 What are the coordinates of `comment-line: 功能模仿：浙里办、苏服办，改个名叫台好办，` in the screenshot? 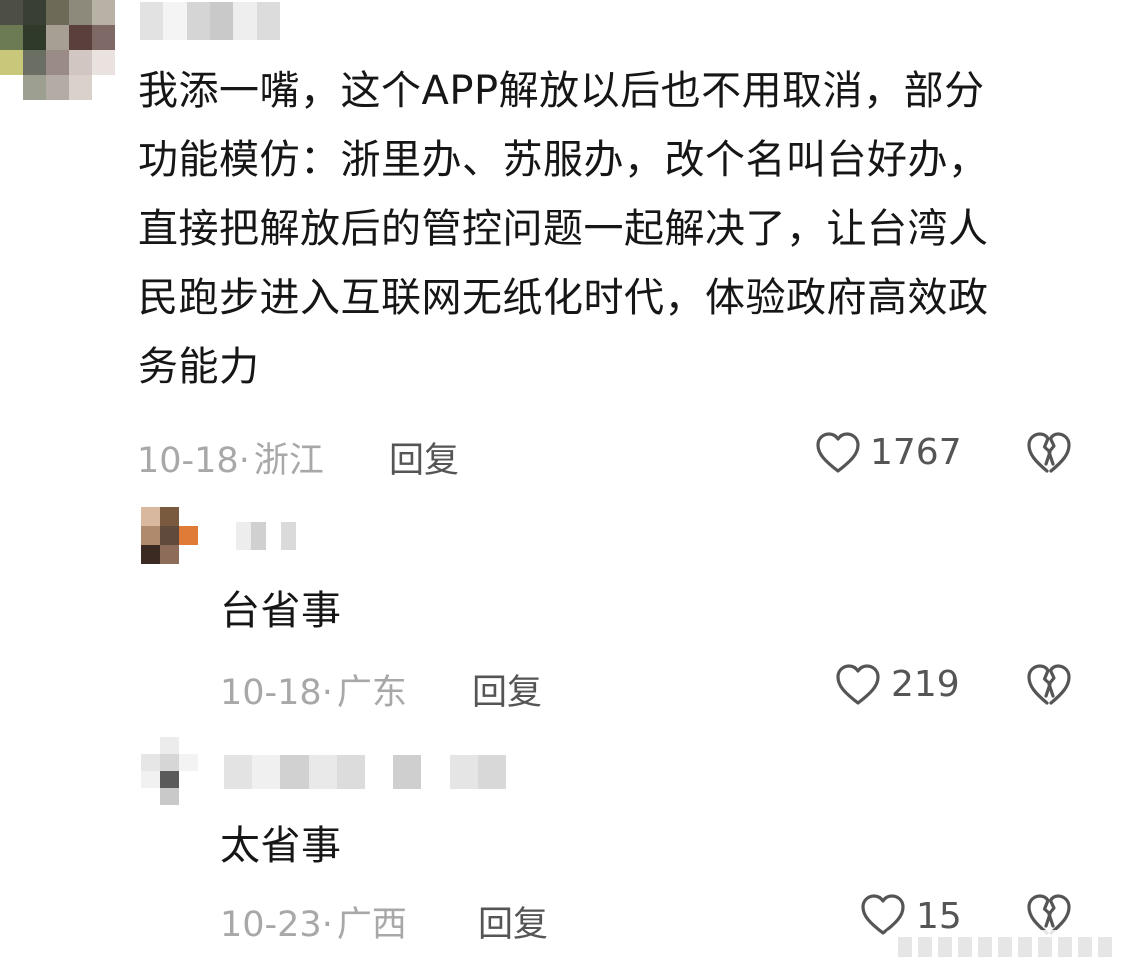 It's located at (563, 160).